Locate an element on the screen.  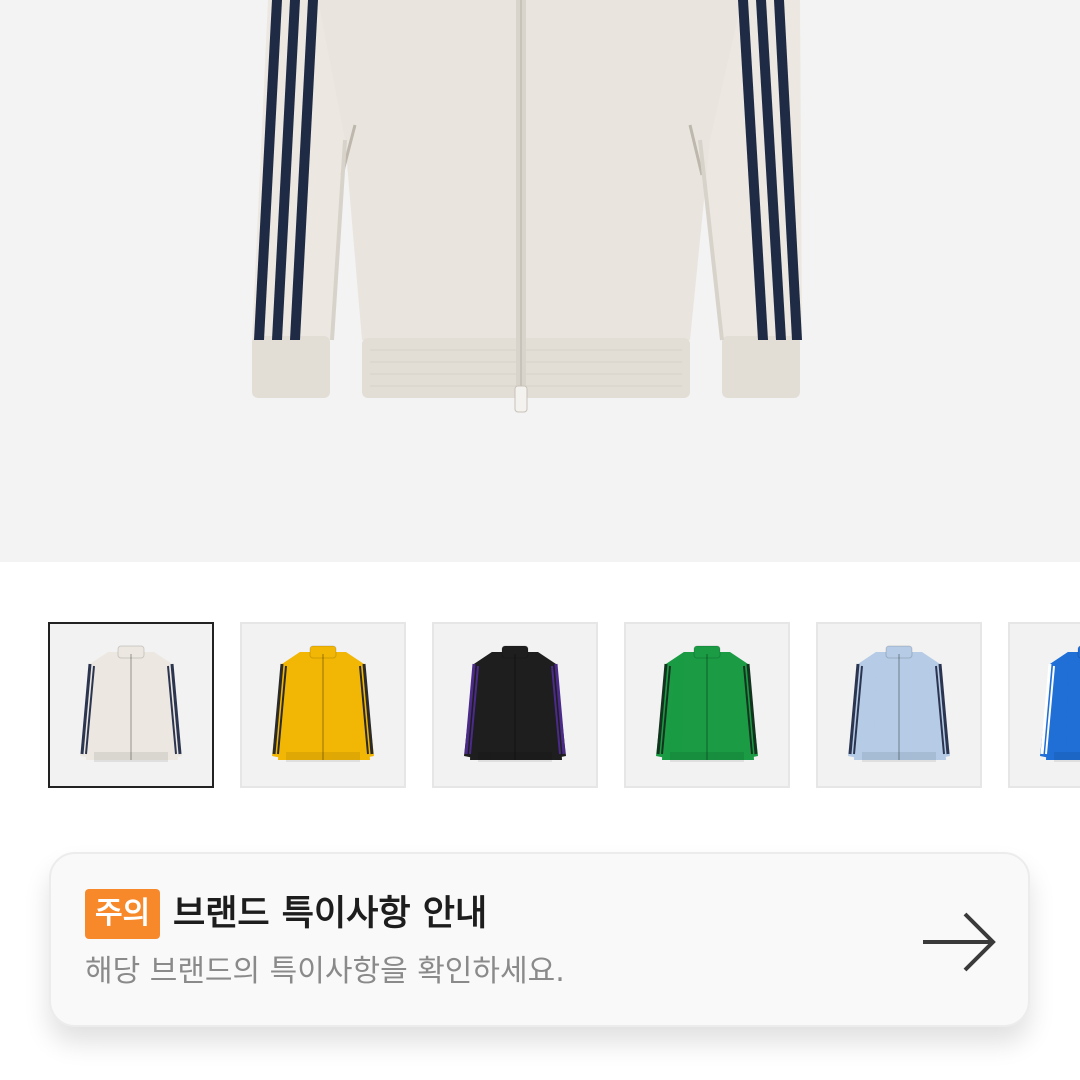
color-thumbnail-green is located at coordinates (707, 705).